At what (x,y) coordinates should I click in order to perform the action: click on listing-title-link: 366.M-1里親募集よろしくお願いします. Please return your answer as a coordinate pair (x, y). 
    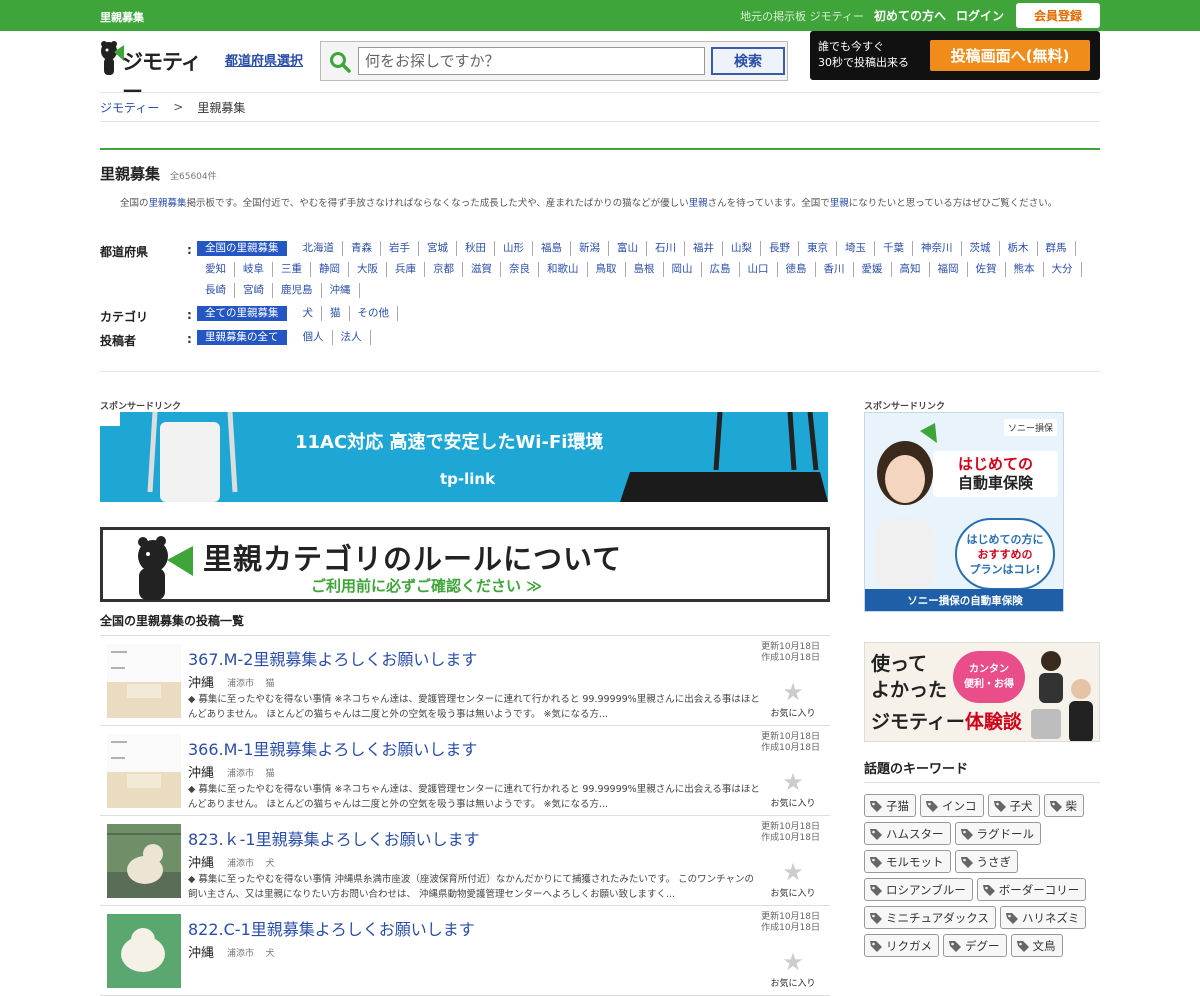
    Looking at the image, I should click on (332, 748).